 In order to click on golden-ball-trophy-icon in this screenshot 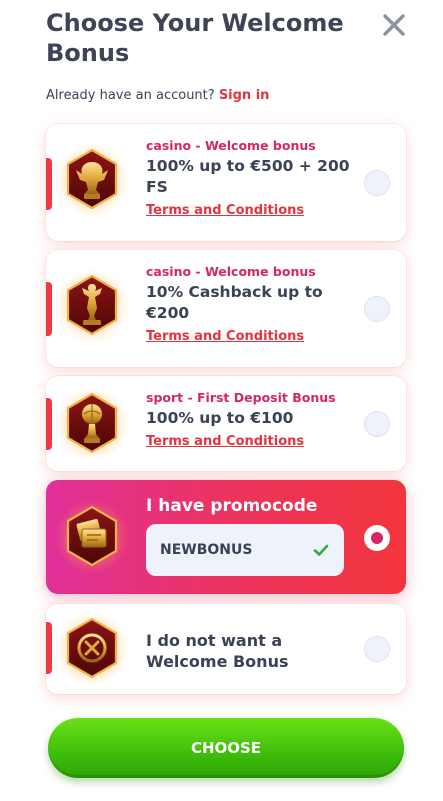, I will do `click(92, 424)`.